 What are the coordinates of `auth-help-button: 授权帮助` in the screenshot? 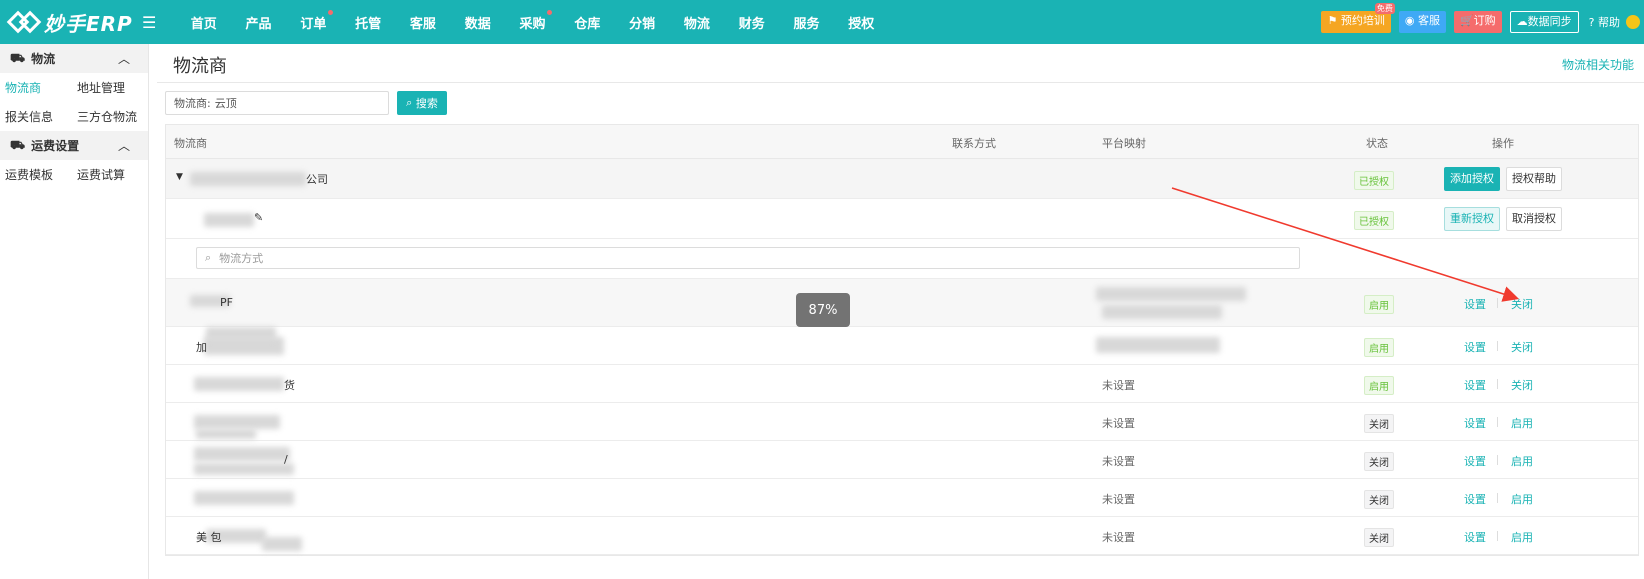 It's located at (1534, 179).